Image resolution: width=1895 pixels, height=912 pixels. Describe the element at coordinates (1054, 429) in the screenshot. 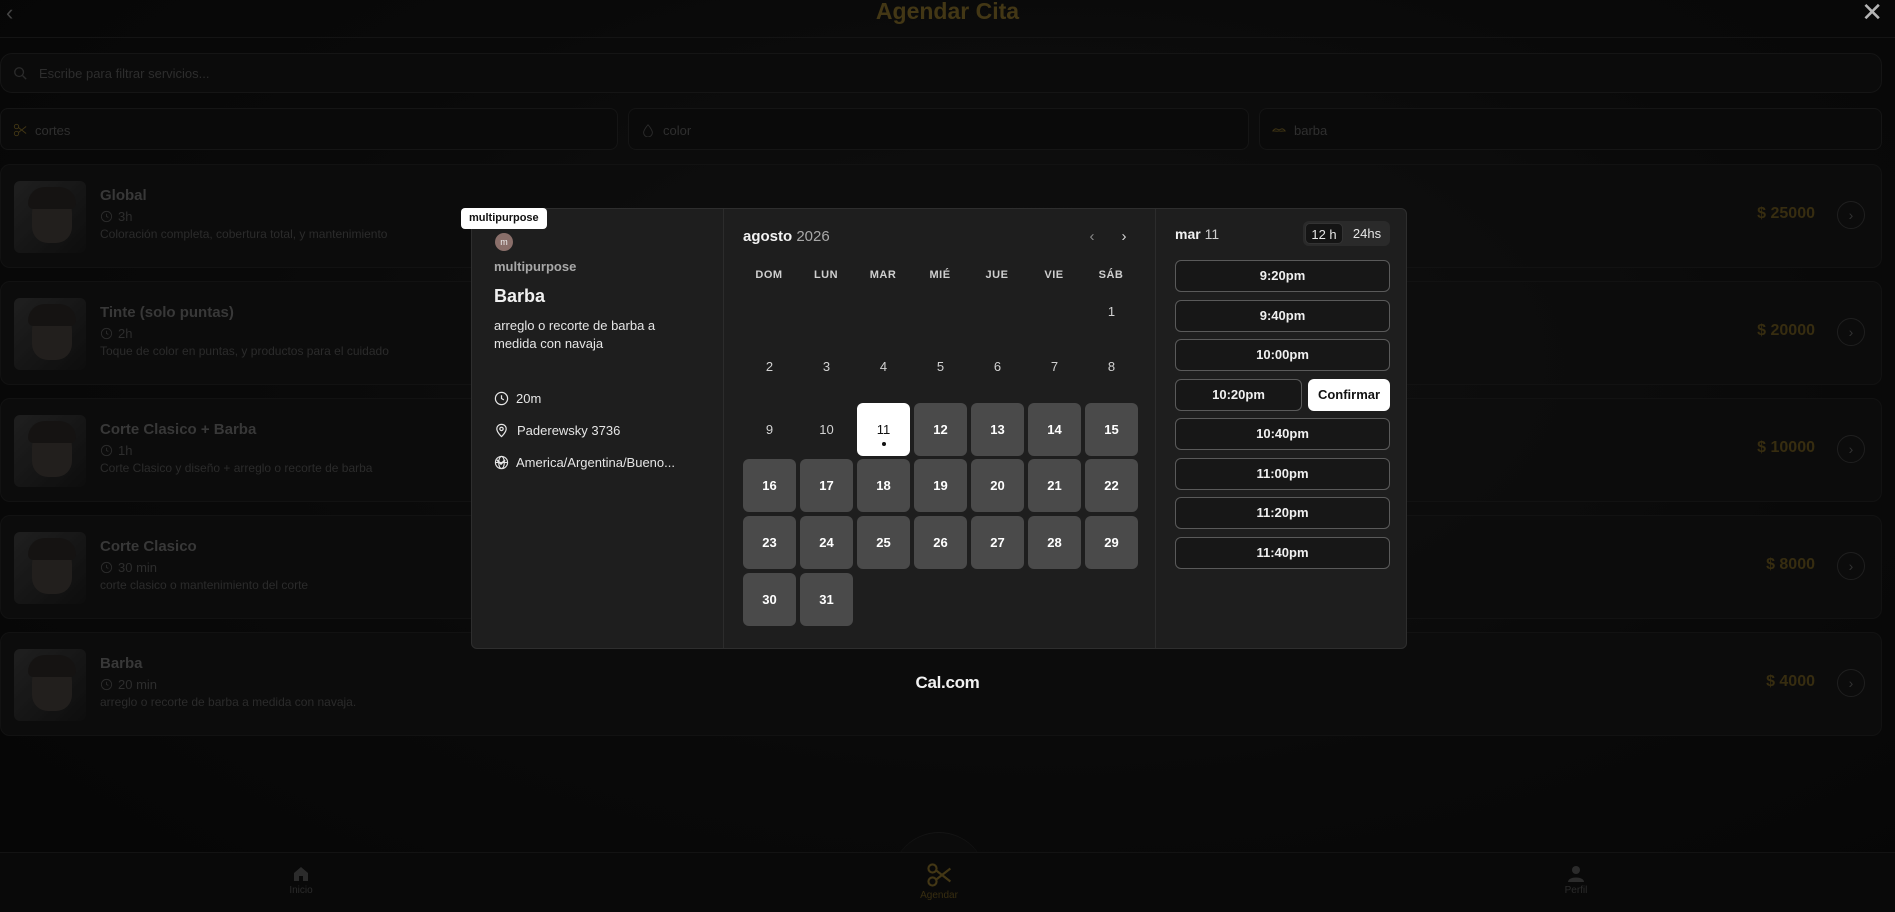

I see `calendar-day-14: 14` at that location.